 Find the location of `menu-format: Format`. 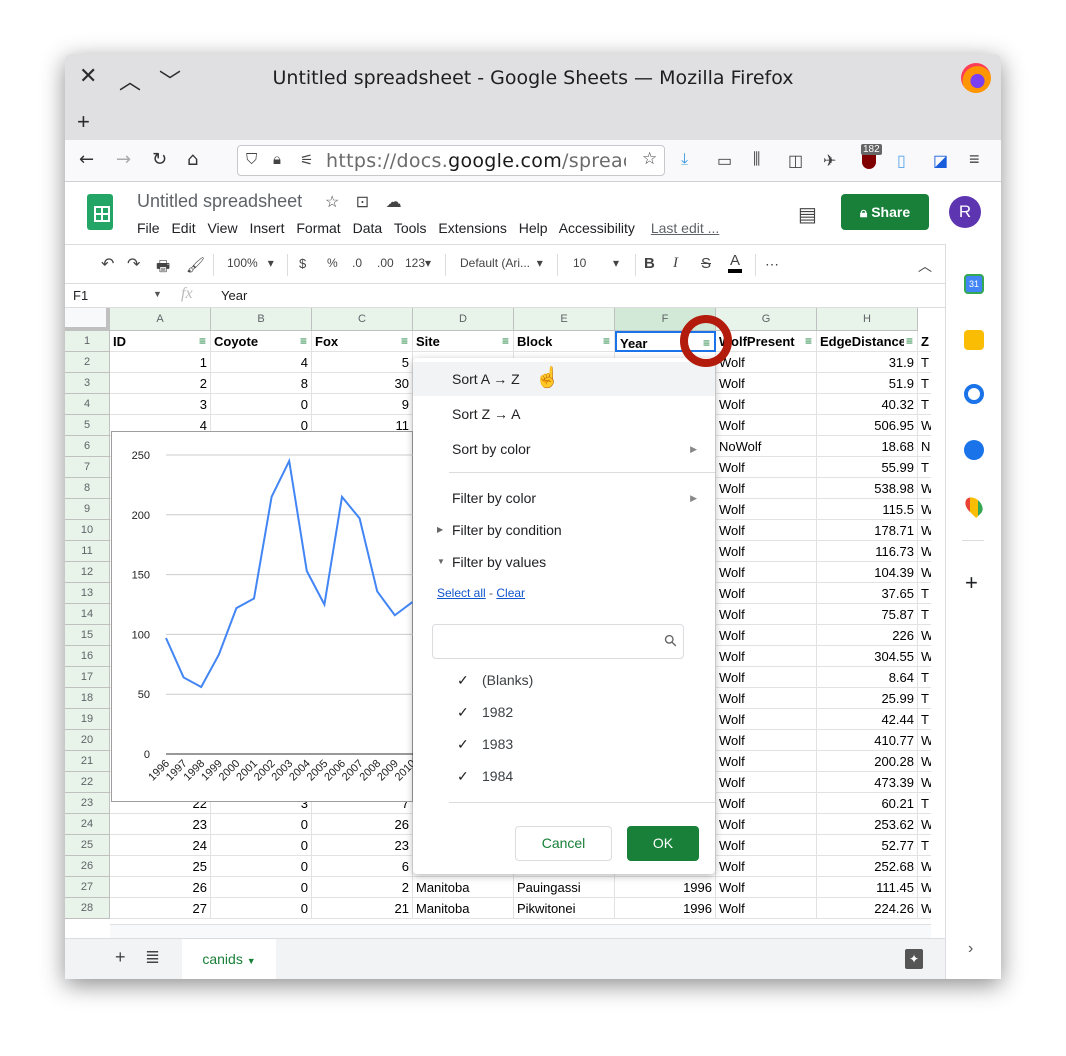

menu-format: Format is located at coordinates (318, 228).